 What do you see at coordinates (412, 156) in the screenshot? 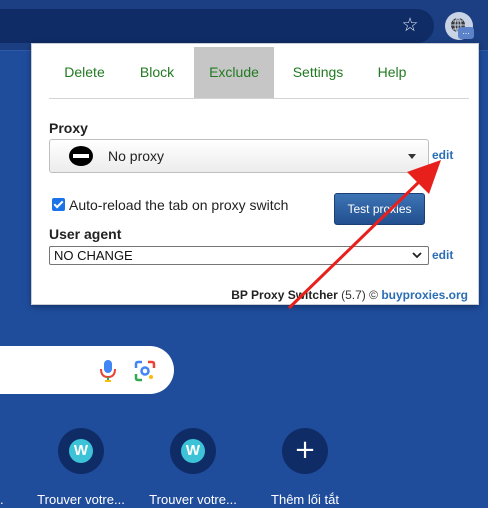
I see `caret-down-icon` at bounding box center [412, 156].